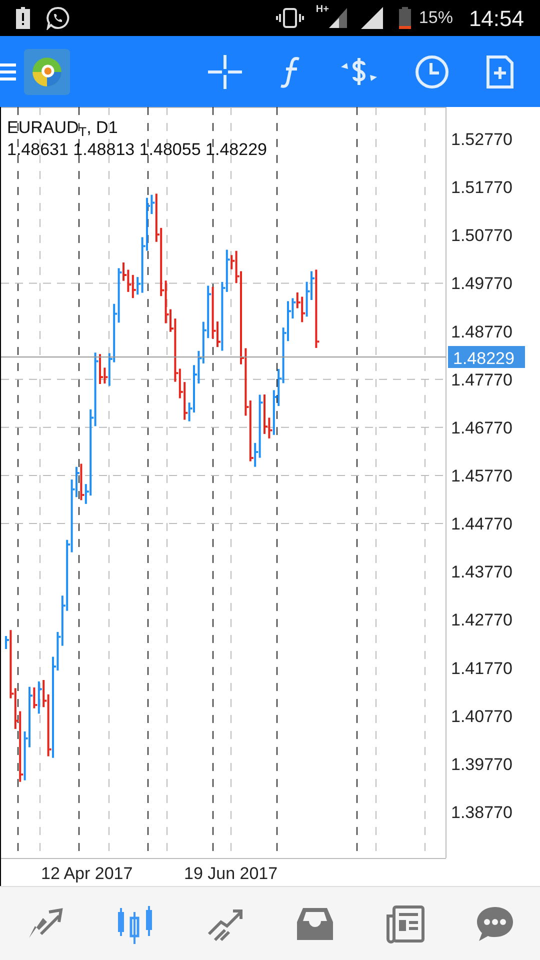 This screenshot has width=540, height=960. I want to click on price-label: 1.49770, so click(481, 284).